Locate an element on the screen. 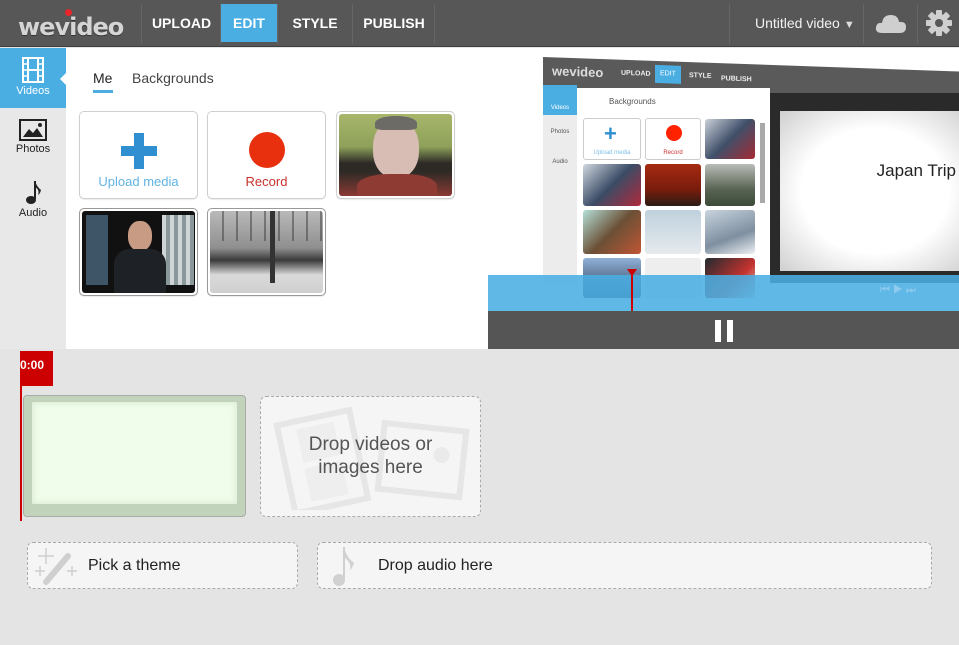 This screenshot has width=959, height=645. preview-inner-upload: + Upload media is located at coordinates (612, 139).